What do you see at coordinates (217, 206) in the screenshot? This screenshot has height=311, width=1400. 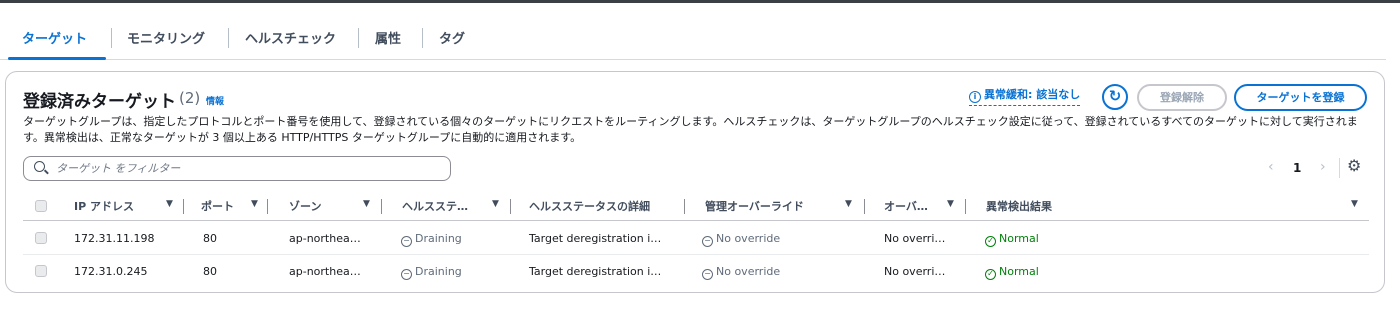 I see `column-port: ポート` at bounding box center [217, 206].